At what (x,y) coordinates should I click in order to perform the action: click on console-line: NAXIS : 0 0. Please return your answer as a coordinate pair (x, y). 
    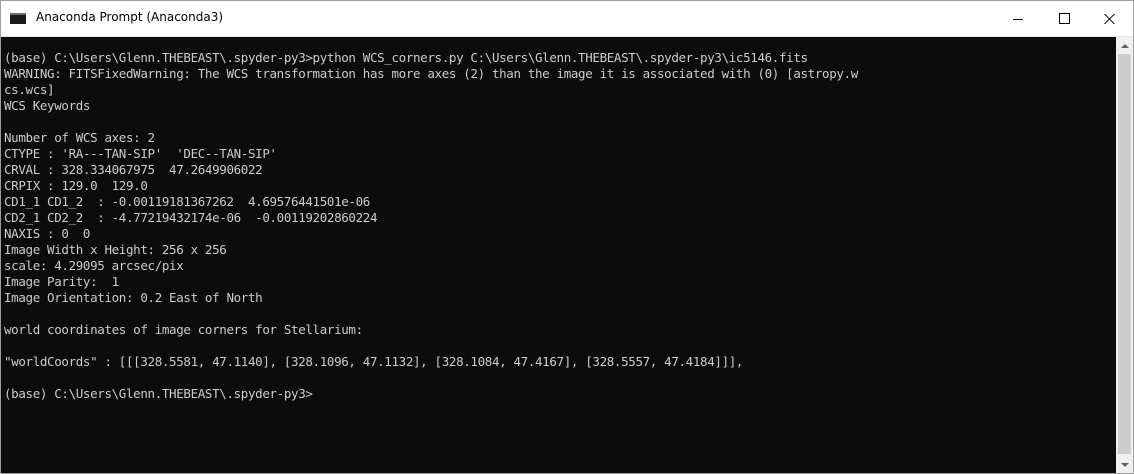
    Looking at the image, I should click on (47, 233).